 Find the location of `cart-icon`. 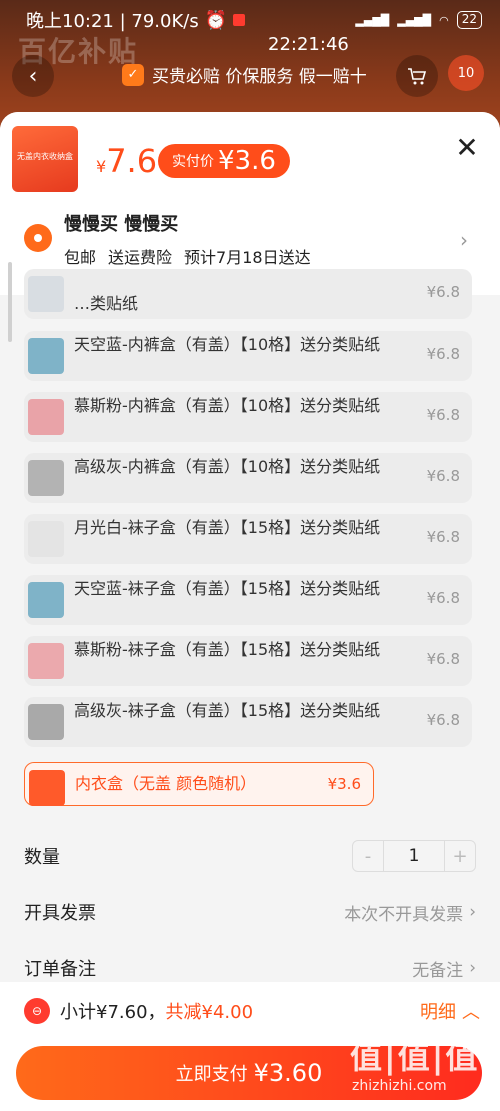

cart-icon is located at coordinates (417, 76).